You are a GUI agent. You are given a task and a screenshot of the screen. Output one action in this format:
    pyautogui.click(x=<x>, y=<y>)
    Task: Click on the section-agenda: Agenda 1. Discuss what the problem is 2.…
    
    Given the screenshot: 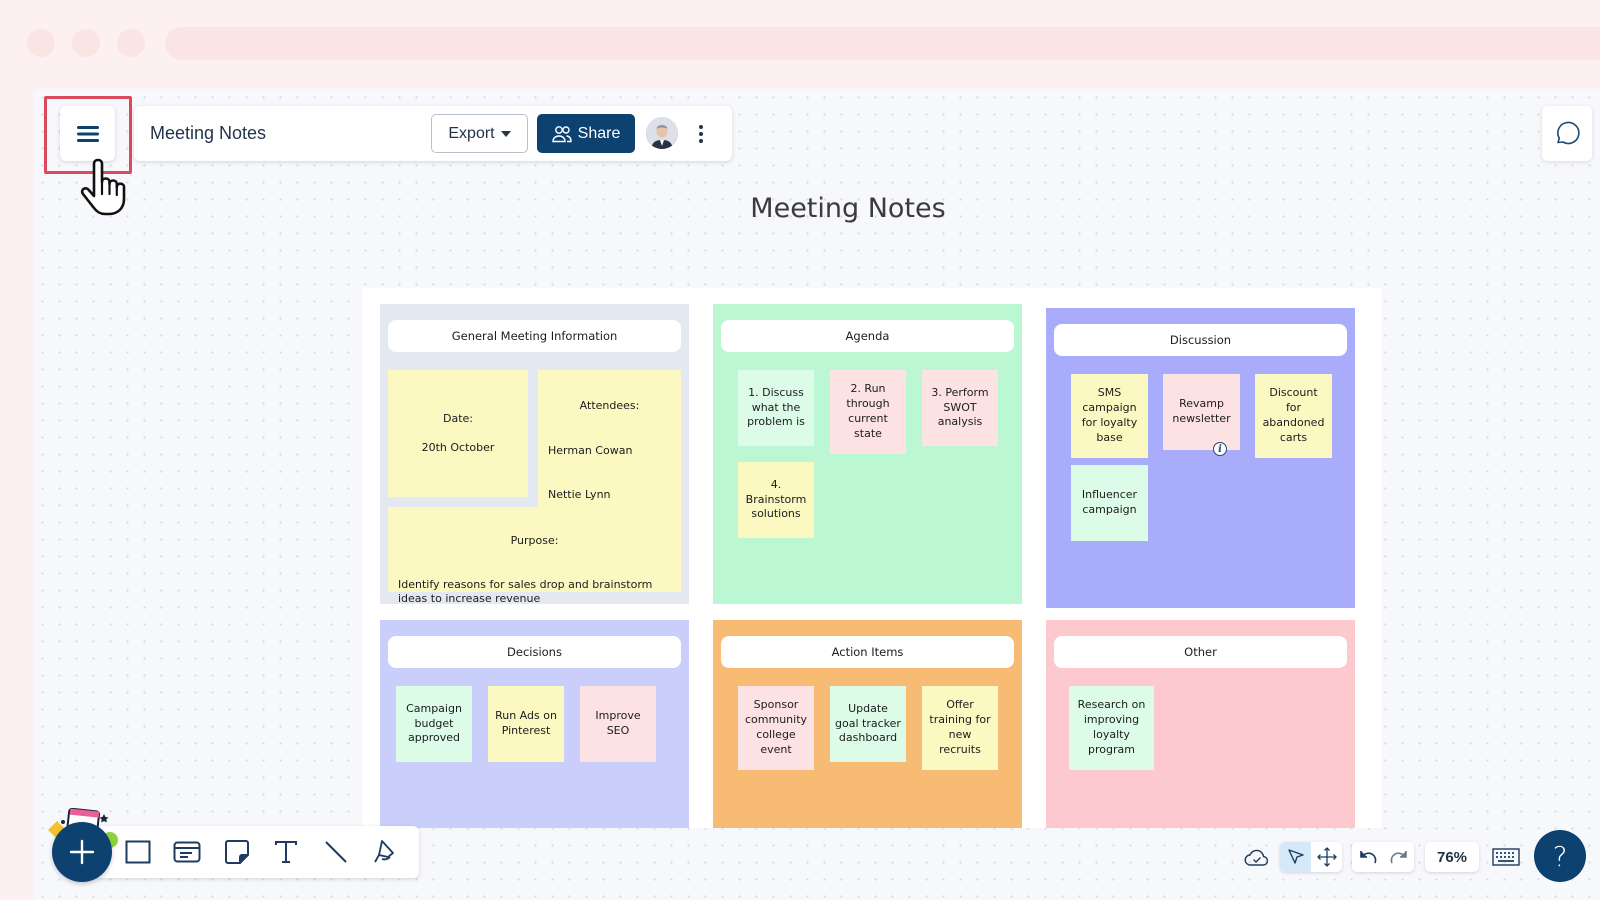 What is the action you would take?
    pyautogui.click(x=867, y=454)
    